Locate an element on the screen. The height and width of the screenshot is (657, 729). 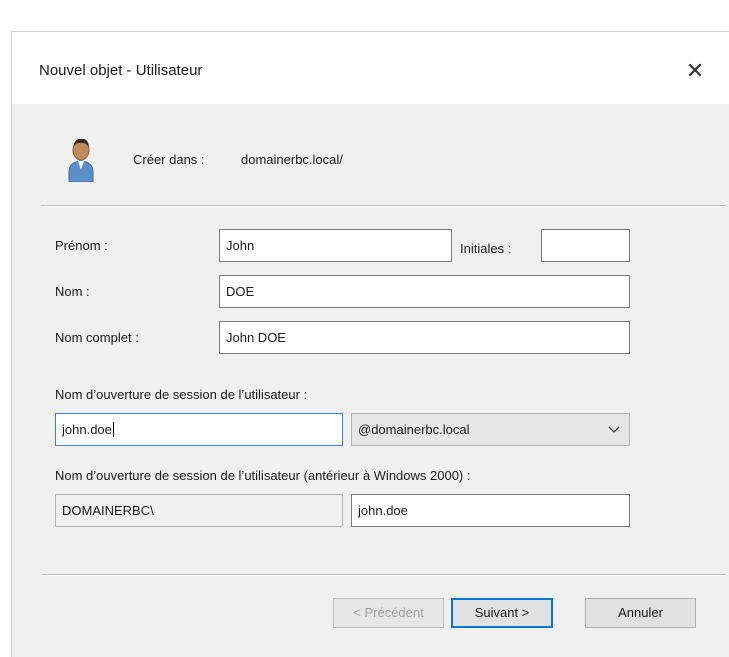
full-name-label: Nom complet : is located at coordinates (97, 337).